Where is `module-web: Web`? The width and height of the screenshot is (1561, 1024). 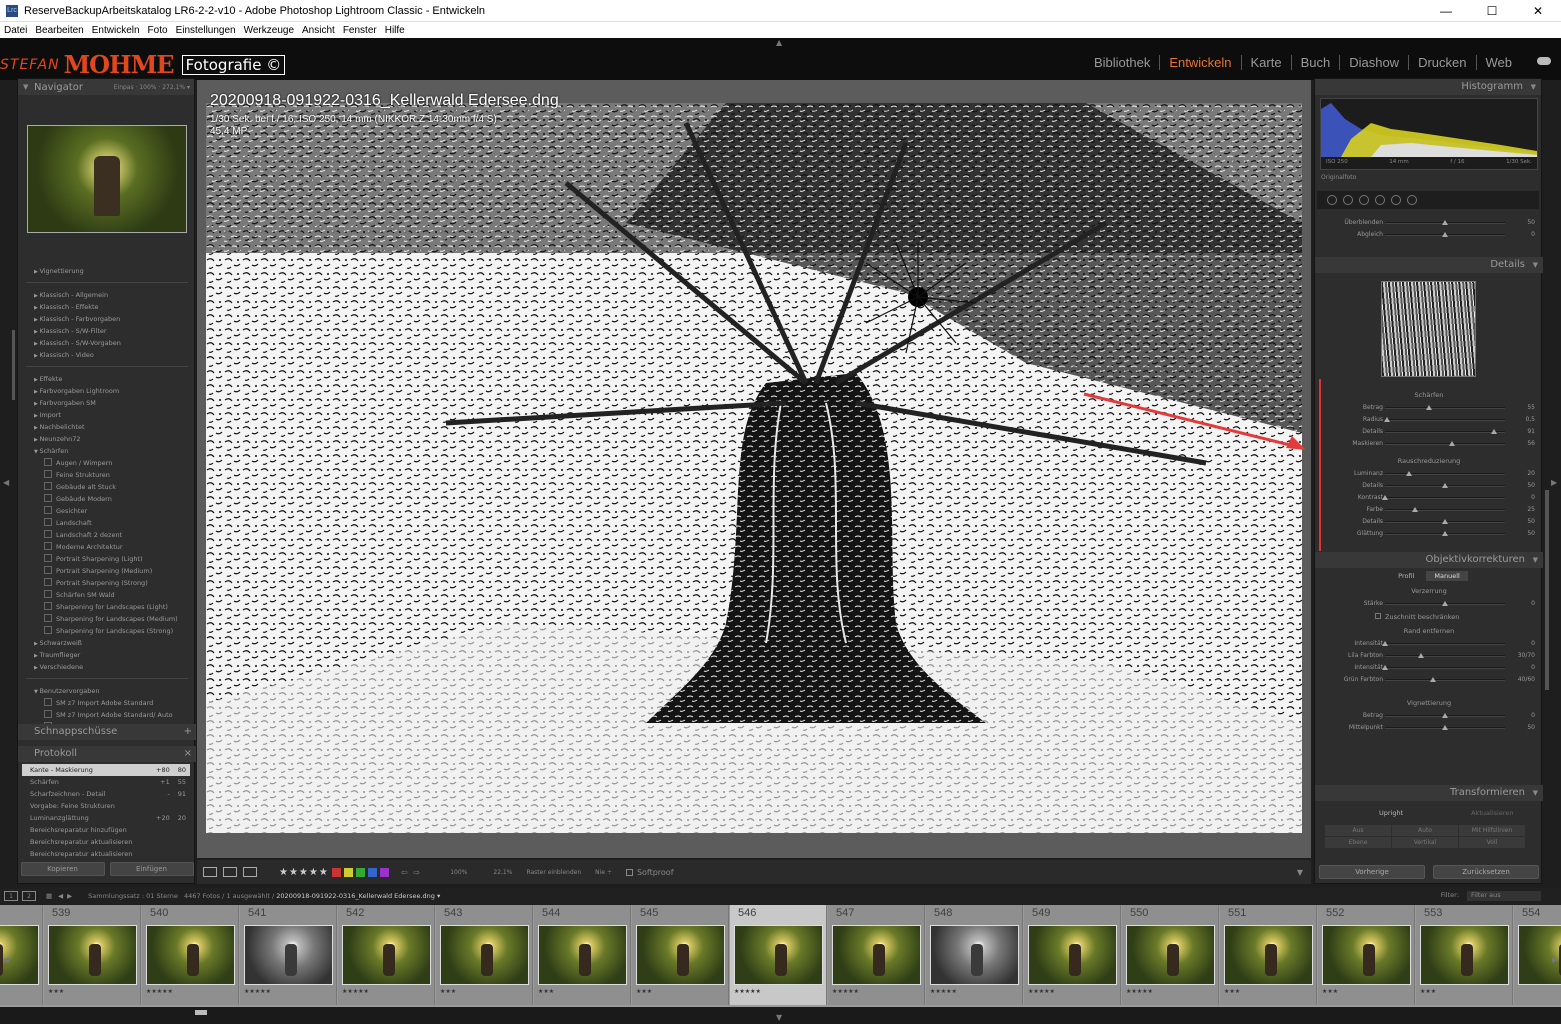 module-web: Web is located at coordinates (1498, 62).